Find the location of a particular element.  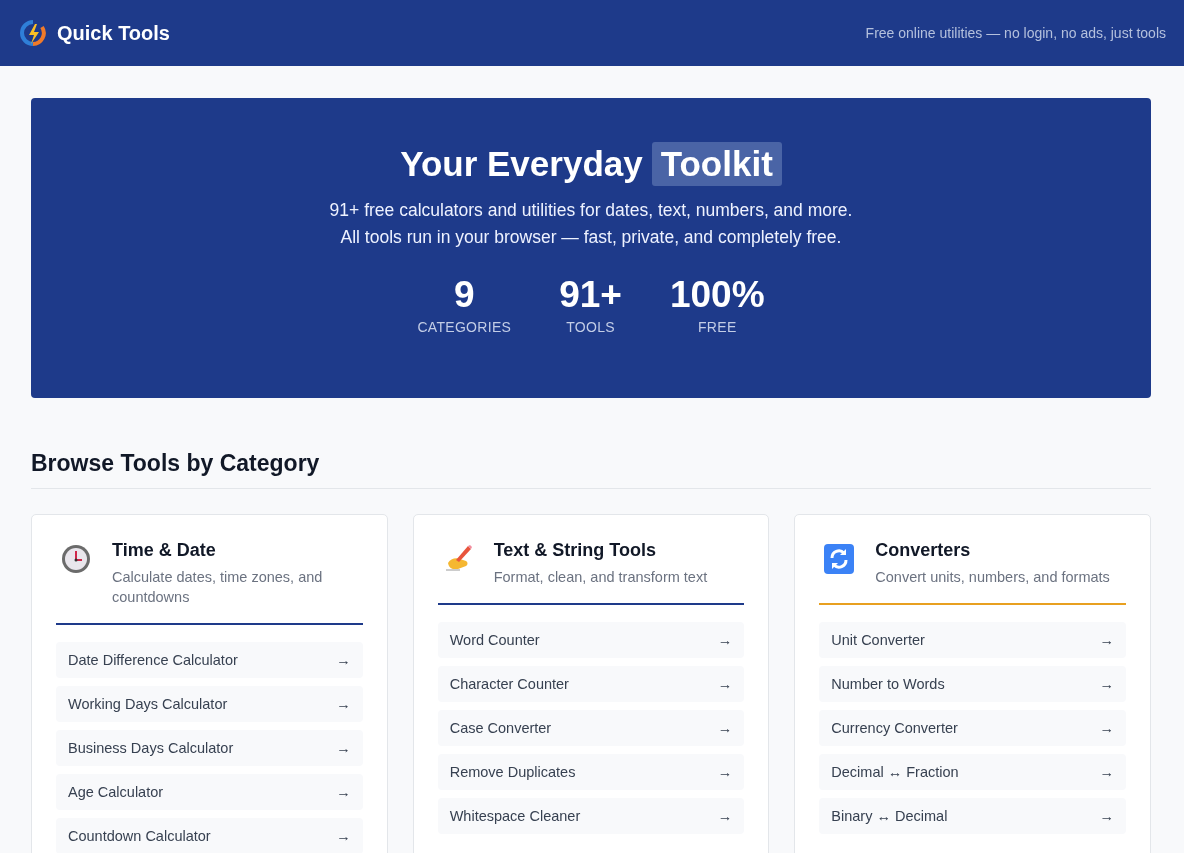

section-heading: Browse Tools by Category is located at coordinates (591, 469).